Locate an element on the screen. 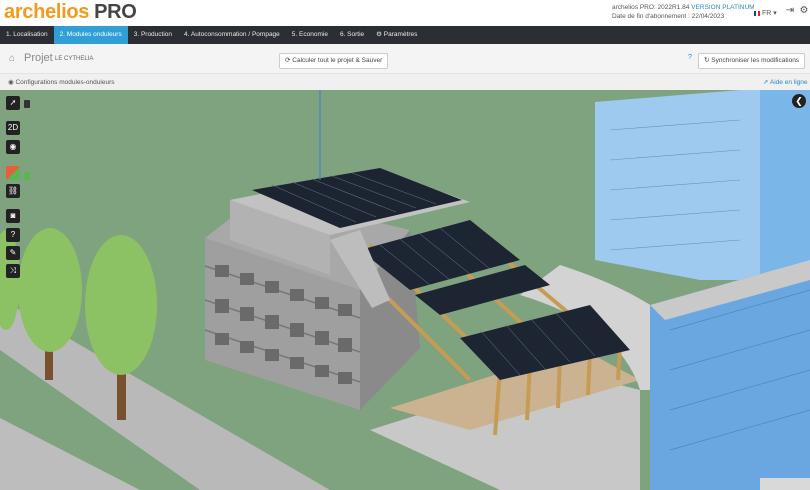  logo-brand: archelios is located at coordinates (47, 12).